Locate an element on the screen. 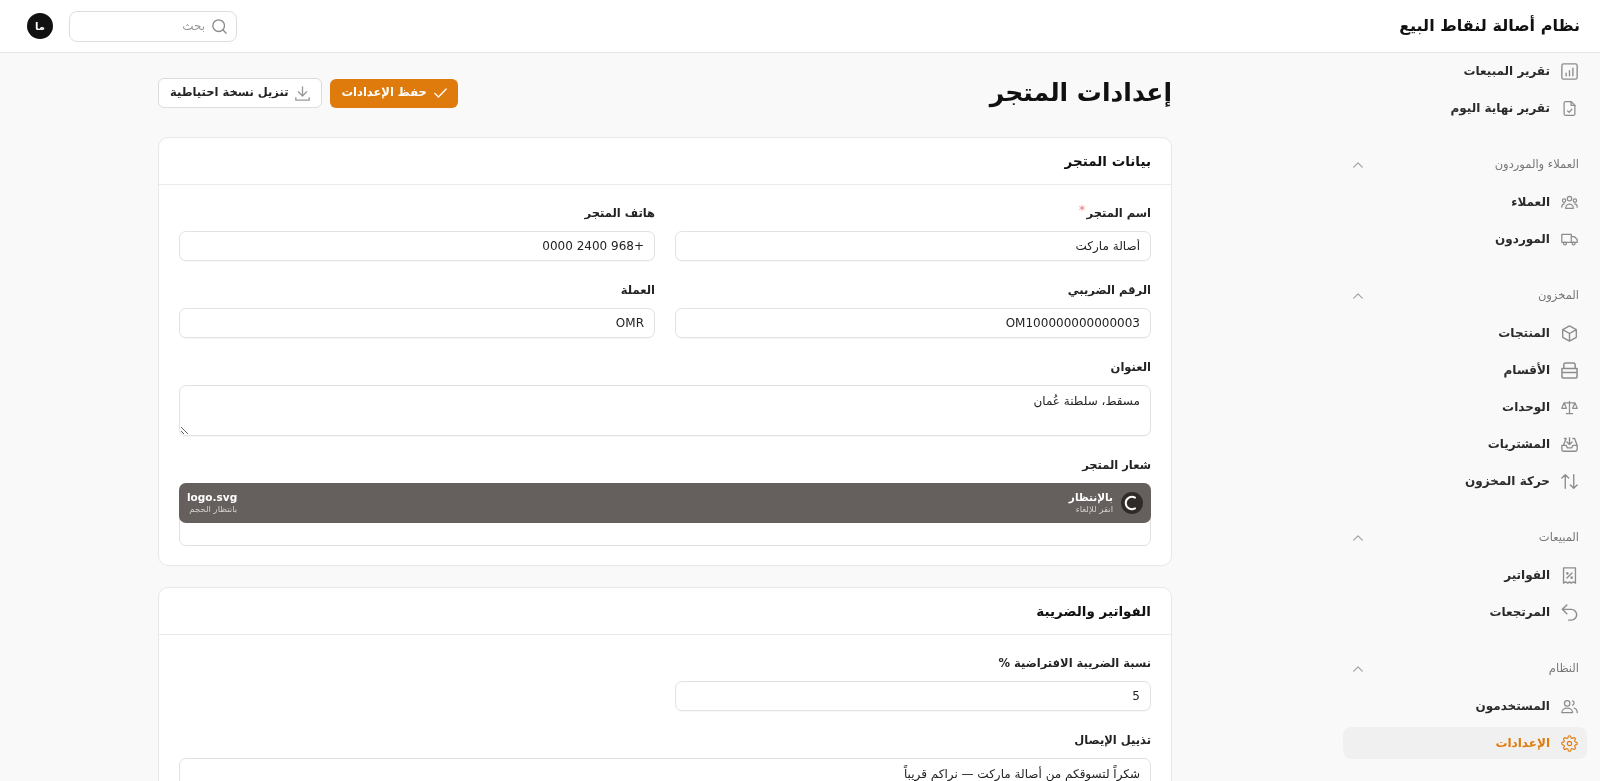 Image resolution: width=1600 pixels, height=781 pixels. sidebar-item: المشتريات is located at coordinates (1465, 444).